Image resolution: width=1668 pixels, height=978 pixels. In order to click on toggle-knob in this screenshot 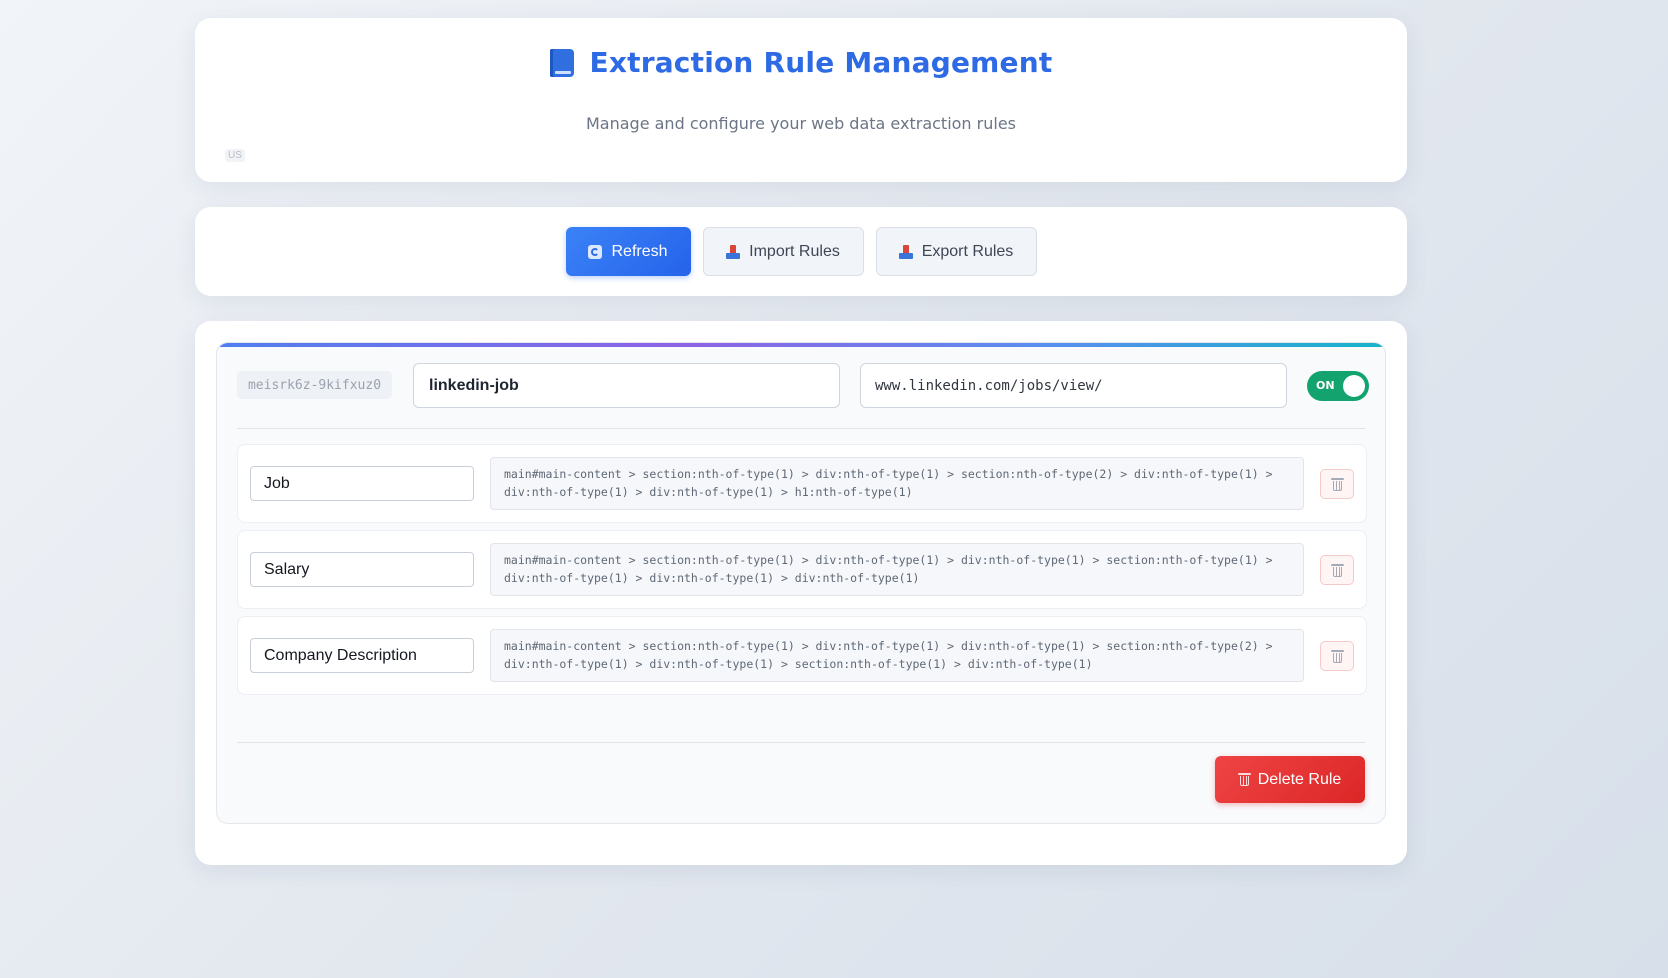, I will do `click(1354, 386)`.